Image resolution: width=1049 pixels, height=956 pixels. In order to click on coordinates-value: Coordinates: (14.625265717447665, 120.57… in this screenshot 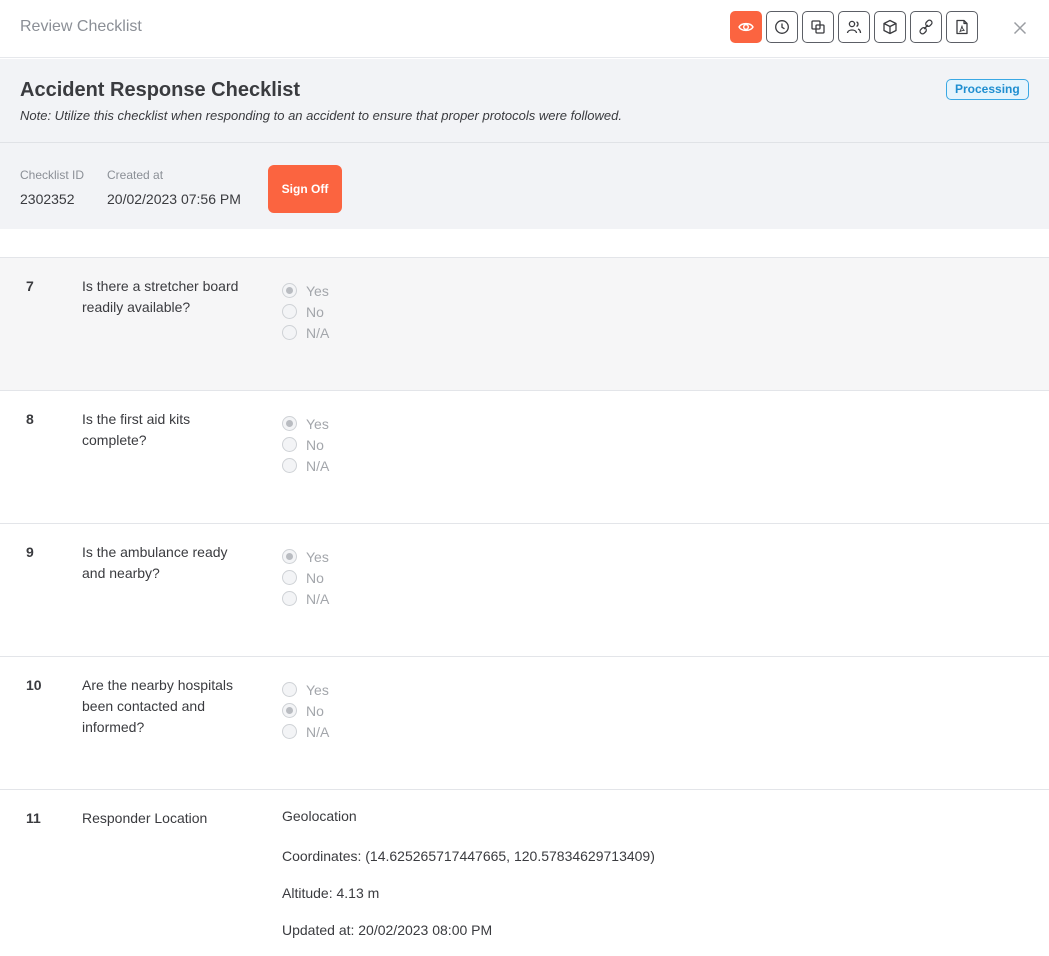, I will do `click(468, 856)`.